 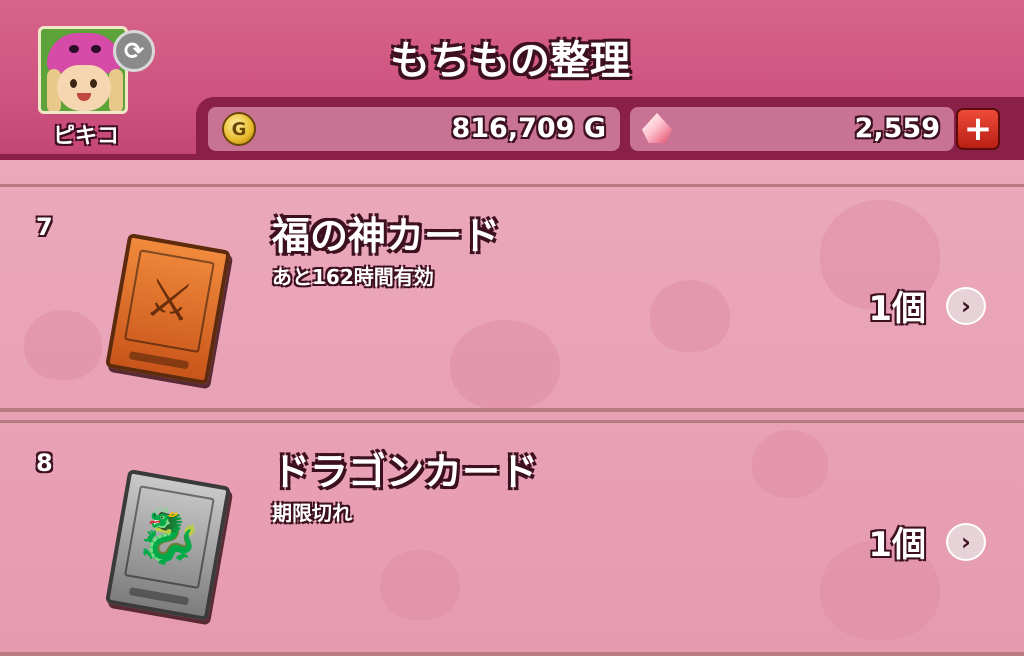 I want to click on gold-display: G 816,709 G, so click(x=414, y=129).